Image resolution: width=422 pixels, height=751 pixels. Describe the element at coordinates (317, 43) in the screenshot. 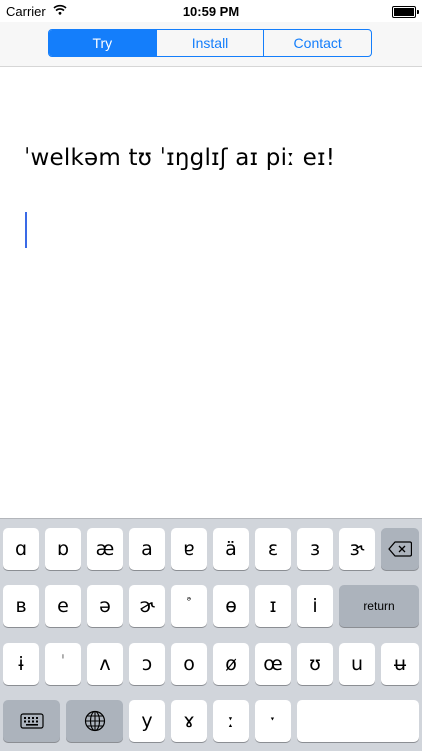

I see `segment-contact: Contact` at that location.